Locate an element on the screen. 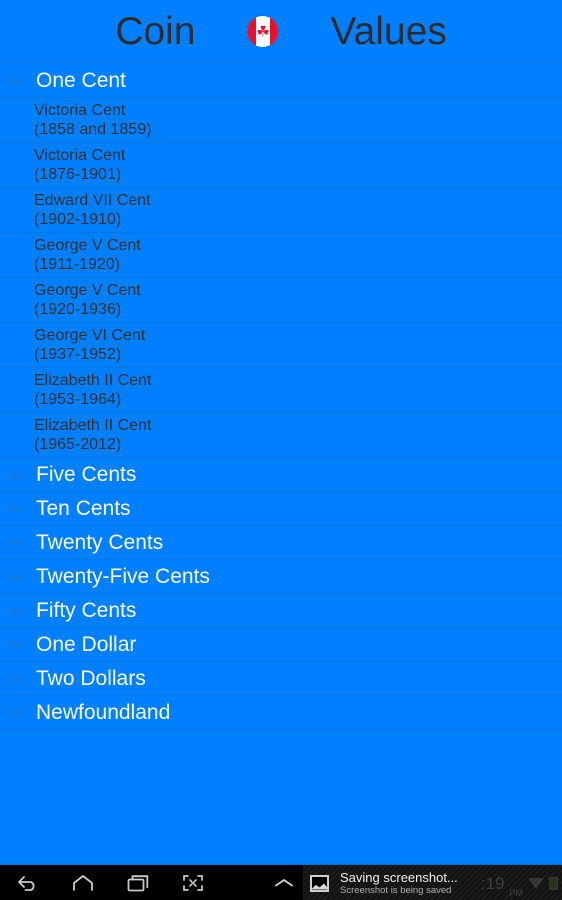 This screenshot has width=562, height=900. category-header-row: Two Dollars is located at coordinates (281, 679).